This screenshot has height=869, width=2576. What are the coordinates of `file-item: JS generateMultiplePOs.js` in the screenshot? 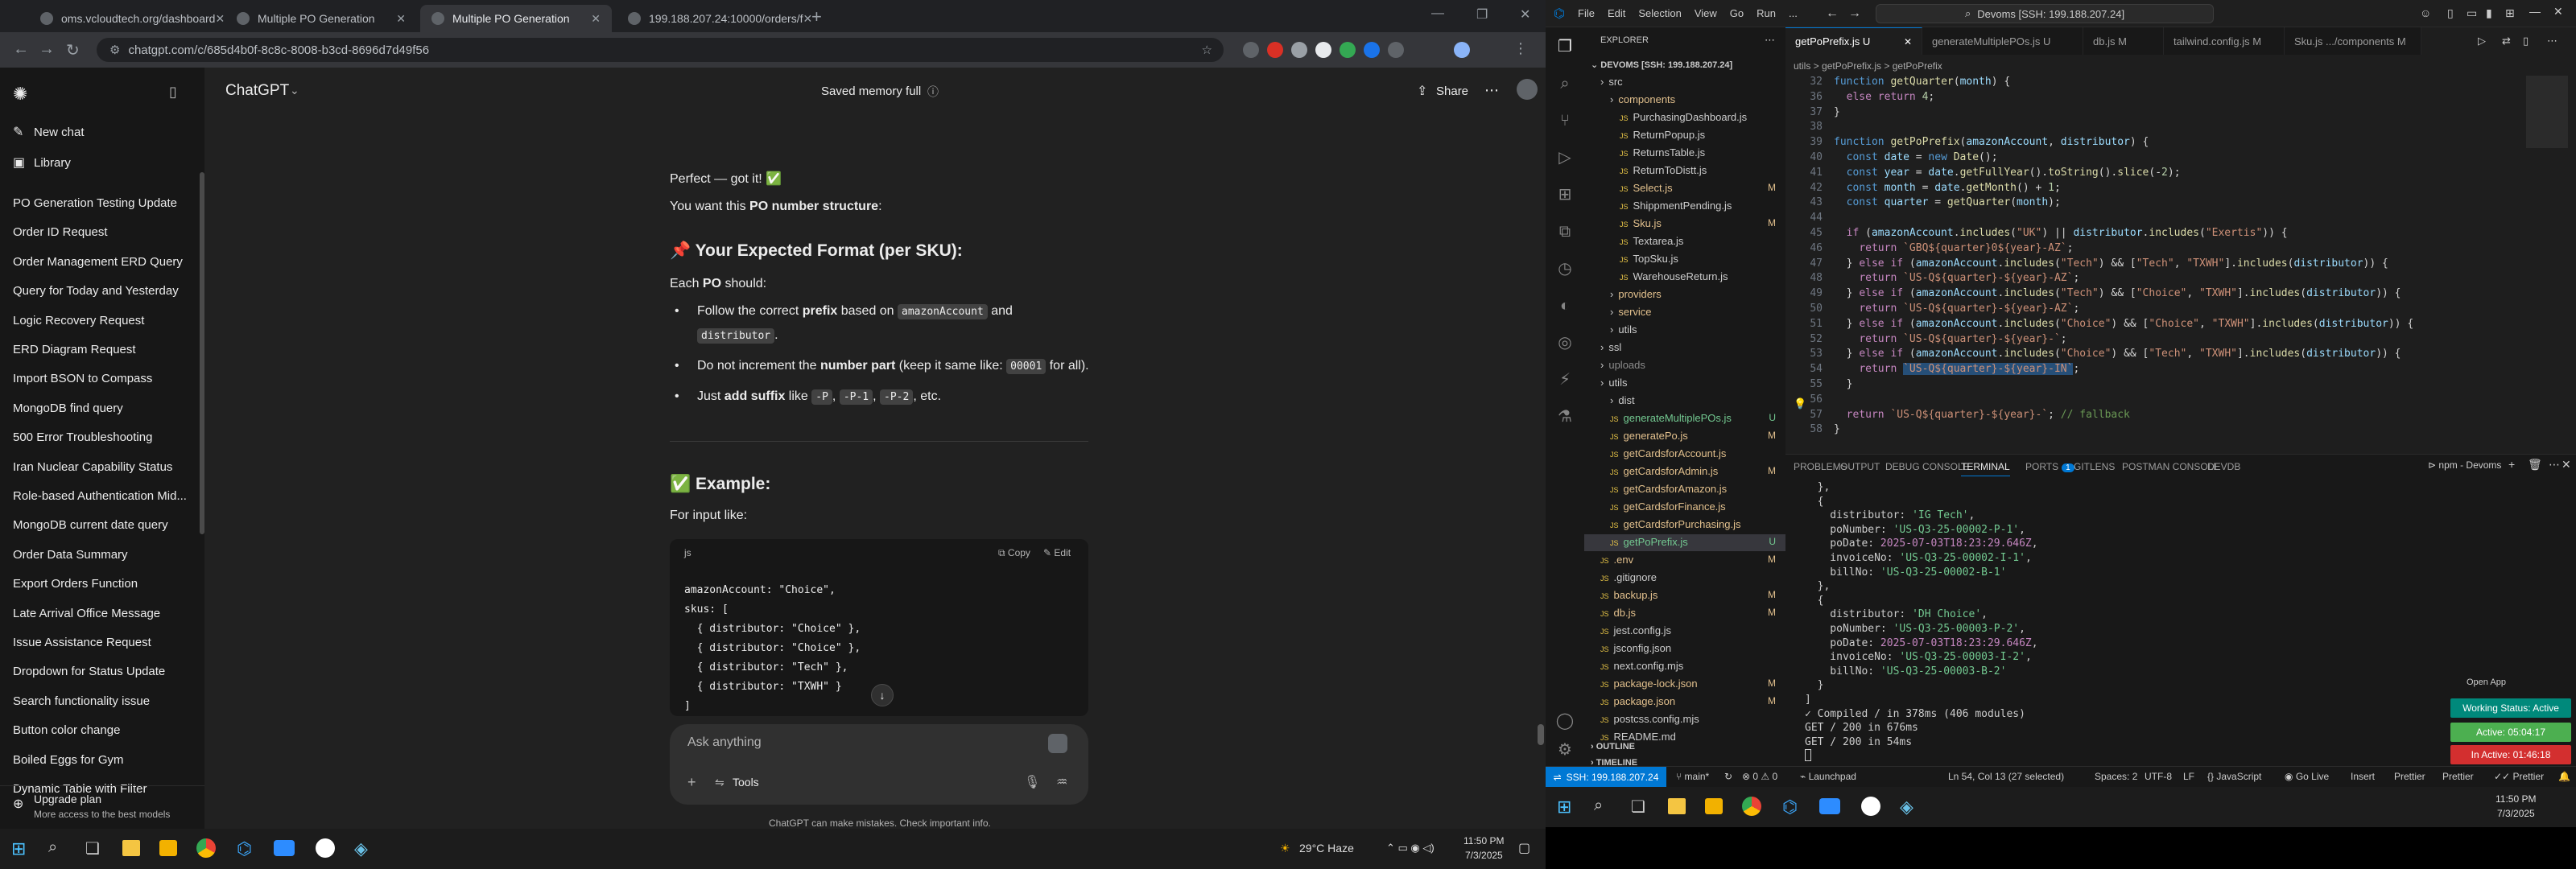 It's located at (1671, 418).